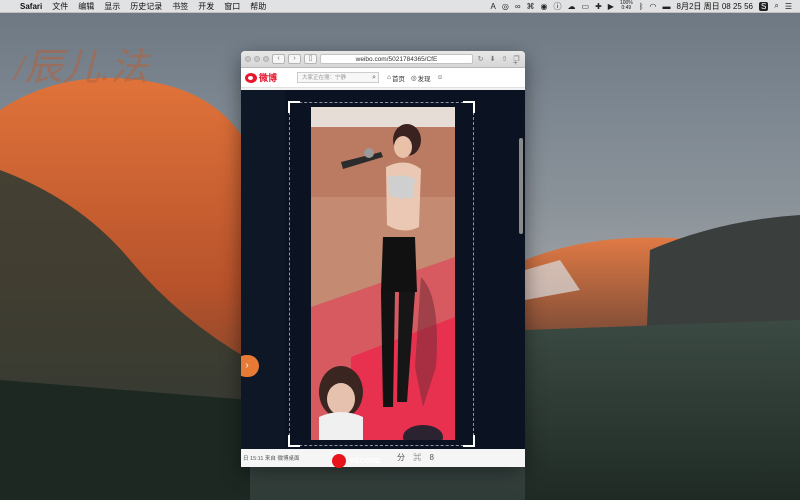  Describe the element at coordinates (31, 6) in the screenshot. I see `app-menu: Safari` at that location.